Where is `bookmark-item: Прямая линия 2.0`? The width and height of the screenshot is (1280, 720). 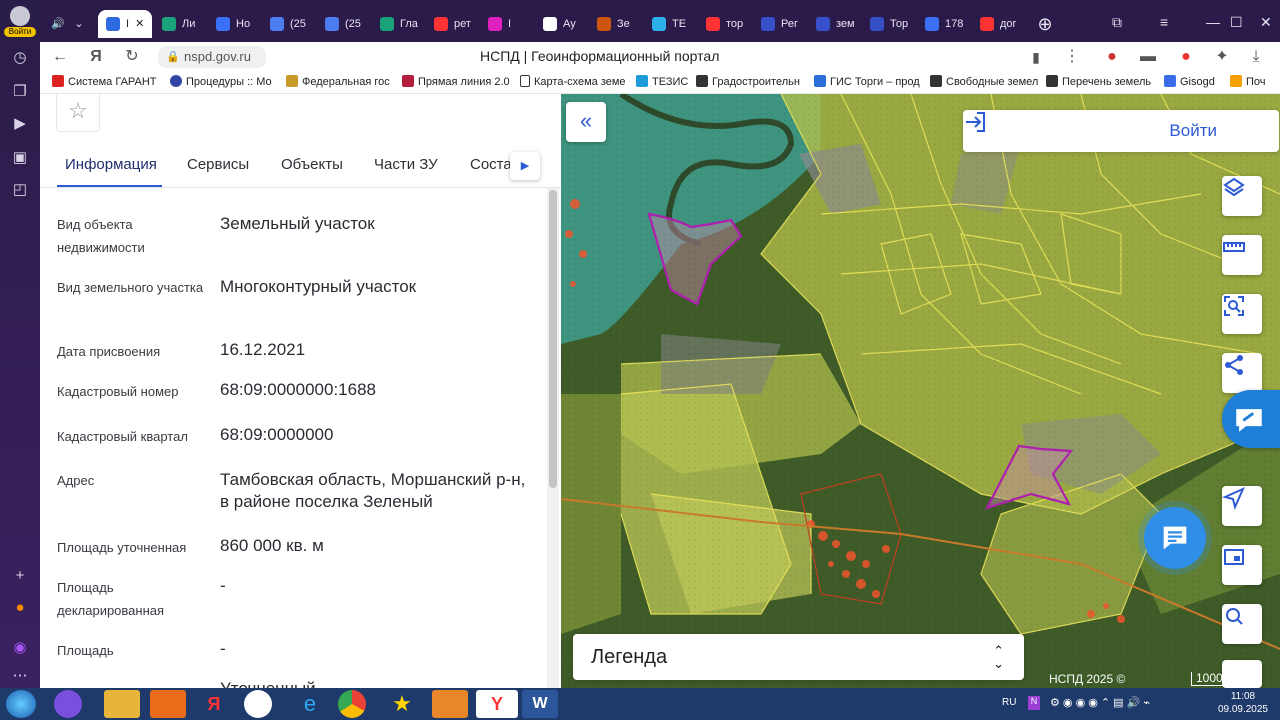 bookmark-item: Прямая линия 2.0 is located at coordinates (456, 81).